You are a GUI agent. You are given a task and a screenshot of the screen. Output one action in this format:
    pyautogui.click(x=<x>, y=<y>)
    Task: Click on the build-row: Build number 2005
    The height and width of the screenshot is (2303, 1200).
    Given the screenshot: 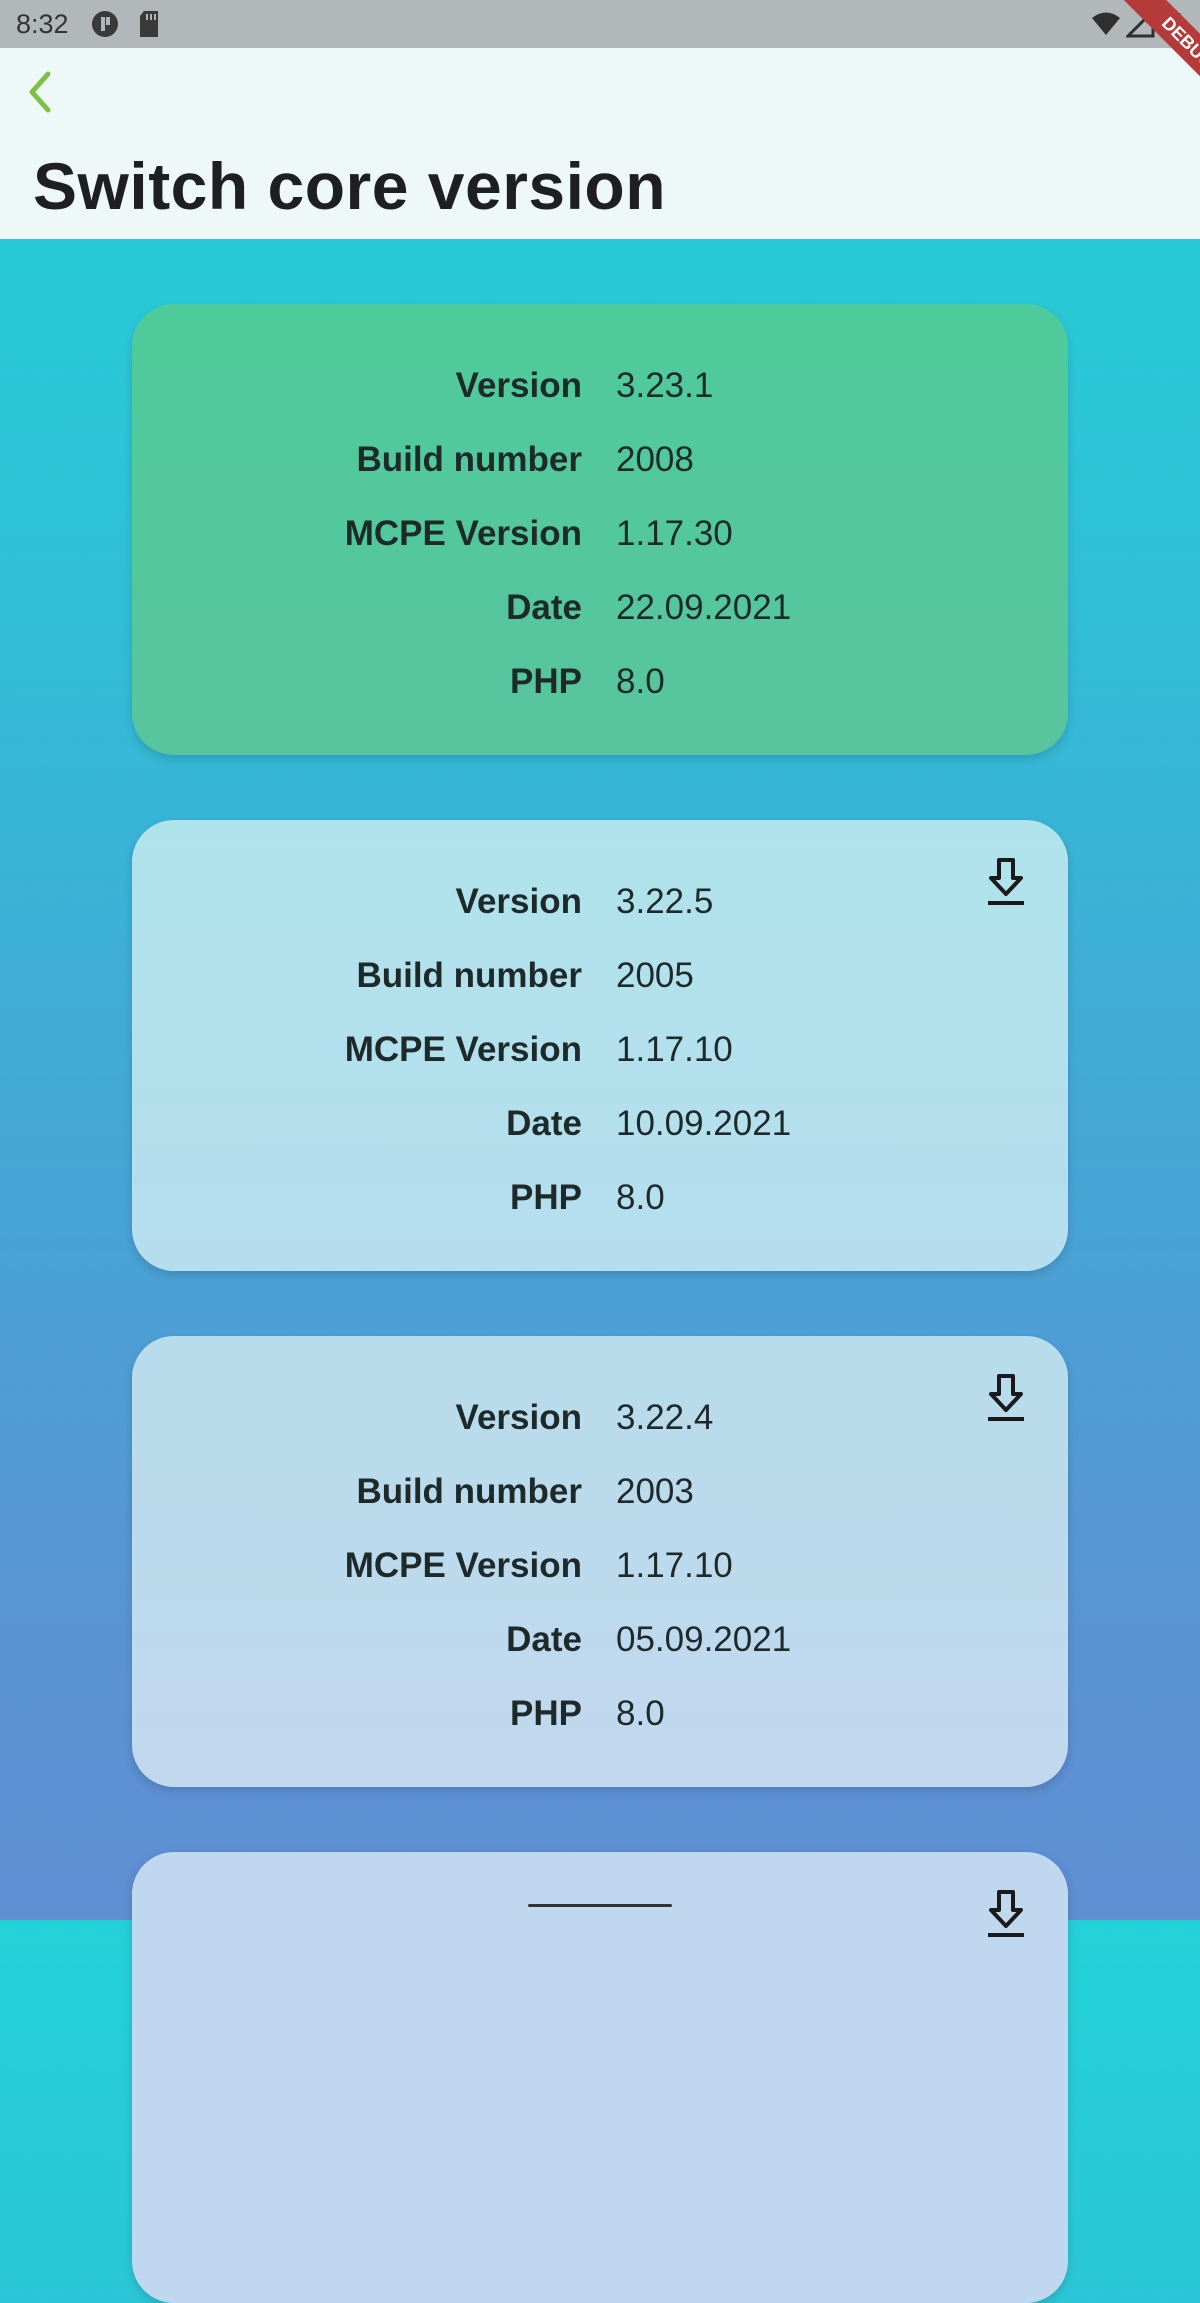 What is the action you would take?
    pyautogui.click(x=600, y=986)
    